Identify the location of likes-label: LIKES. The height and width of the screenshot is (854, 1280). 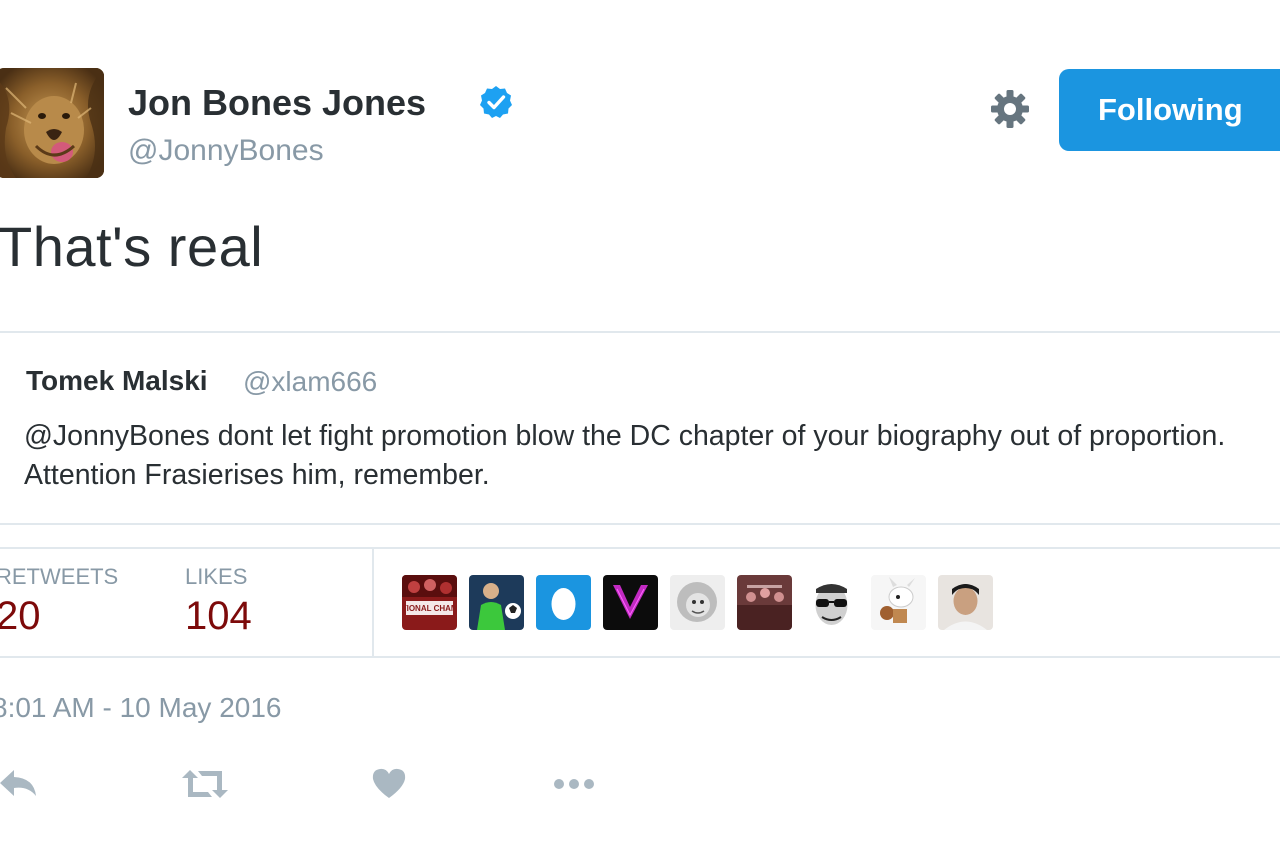
(216, 576).